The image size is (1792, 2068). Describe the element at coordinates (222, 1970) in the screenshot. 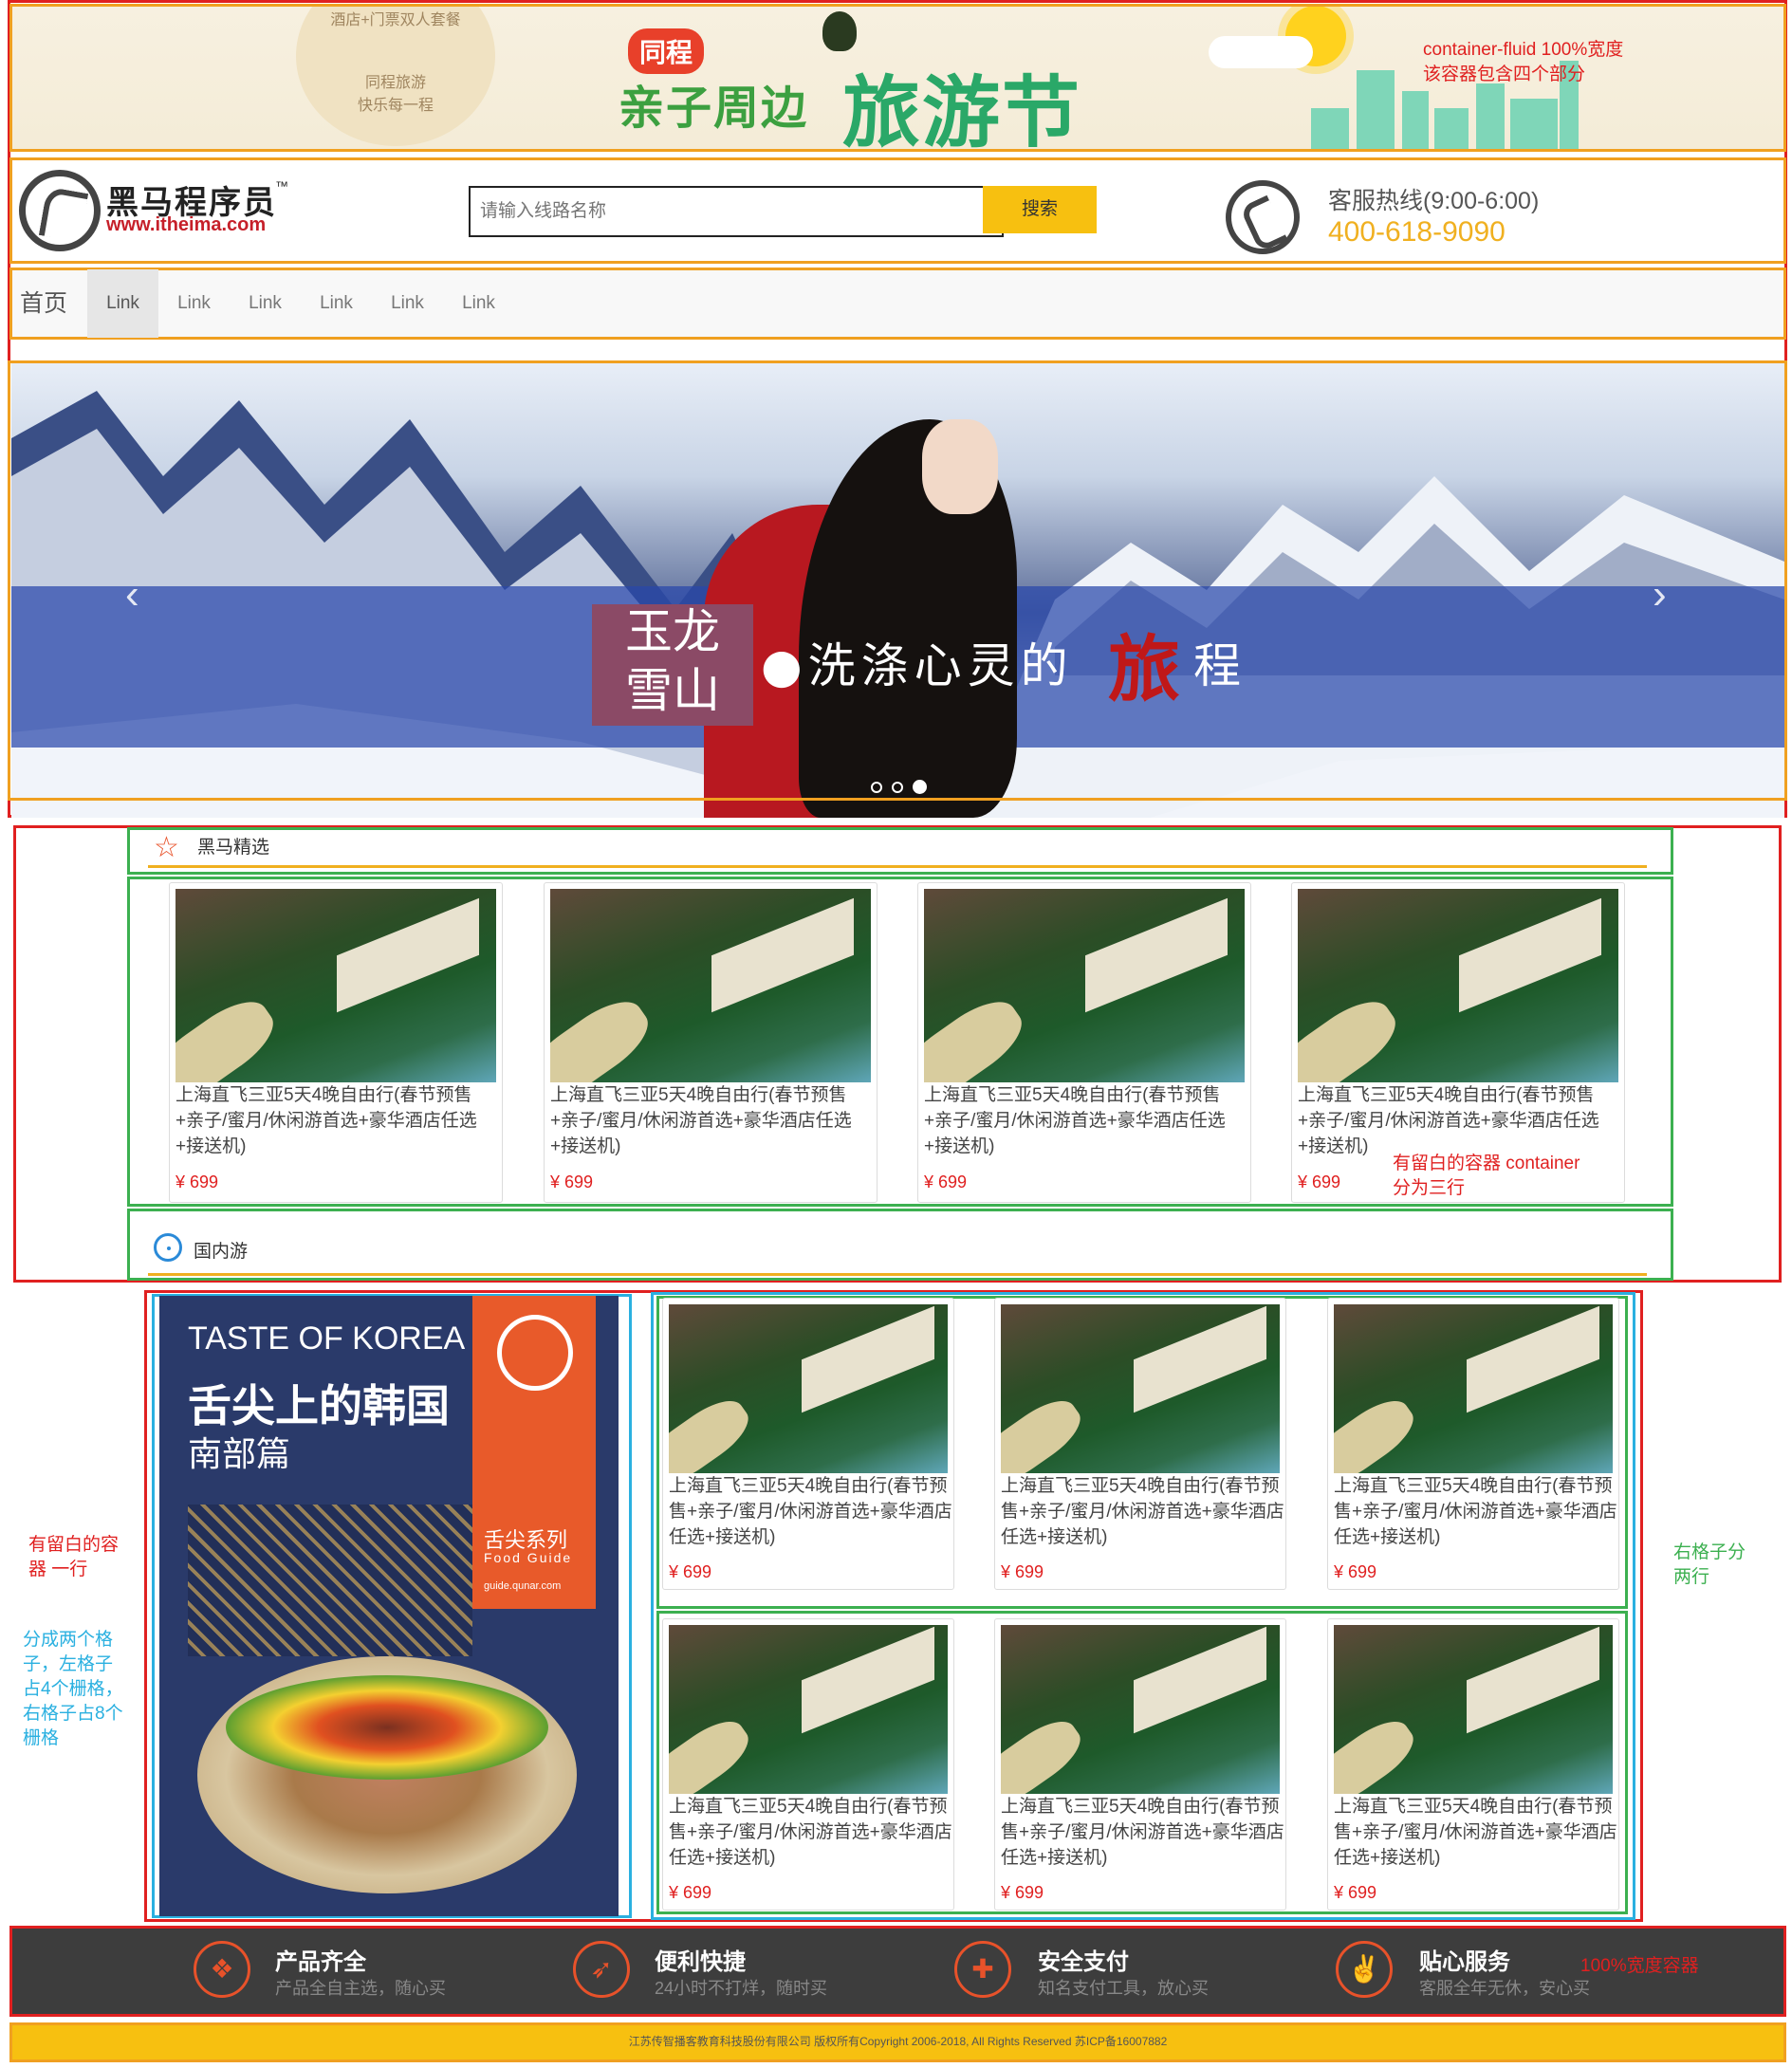

I see `grid-icon: ❖` at that location.